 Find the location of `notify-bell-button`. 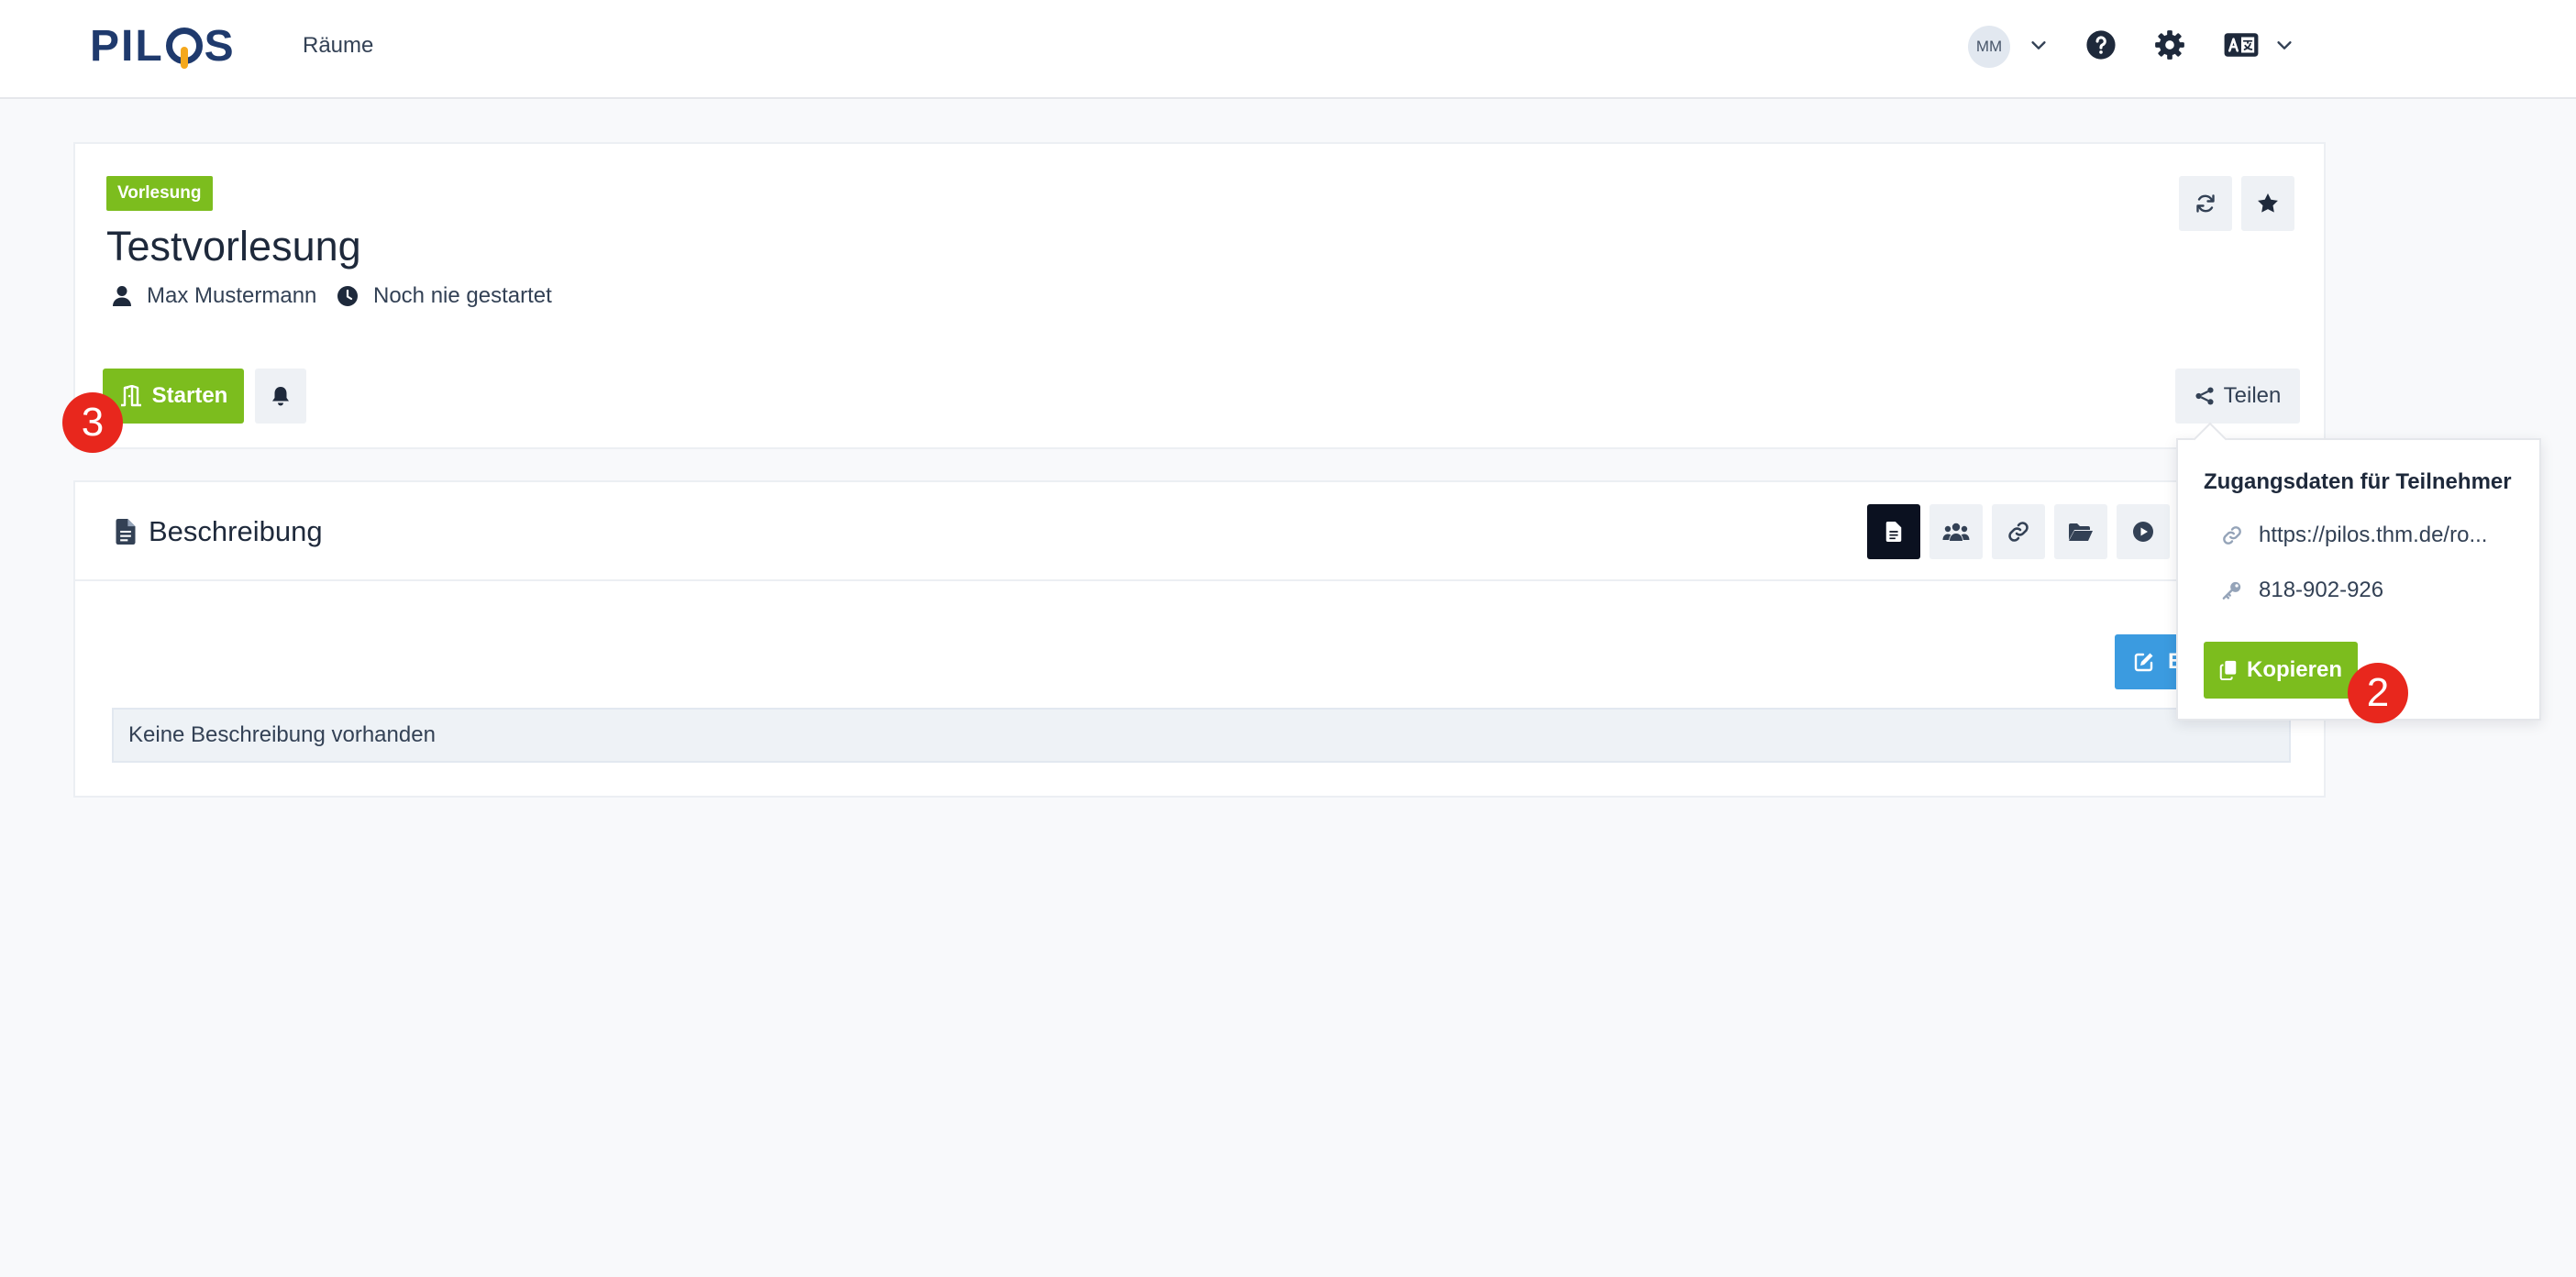

notify-bell-button is located at coordinates (280, 396).